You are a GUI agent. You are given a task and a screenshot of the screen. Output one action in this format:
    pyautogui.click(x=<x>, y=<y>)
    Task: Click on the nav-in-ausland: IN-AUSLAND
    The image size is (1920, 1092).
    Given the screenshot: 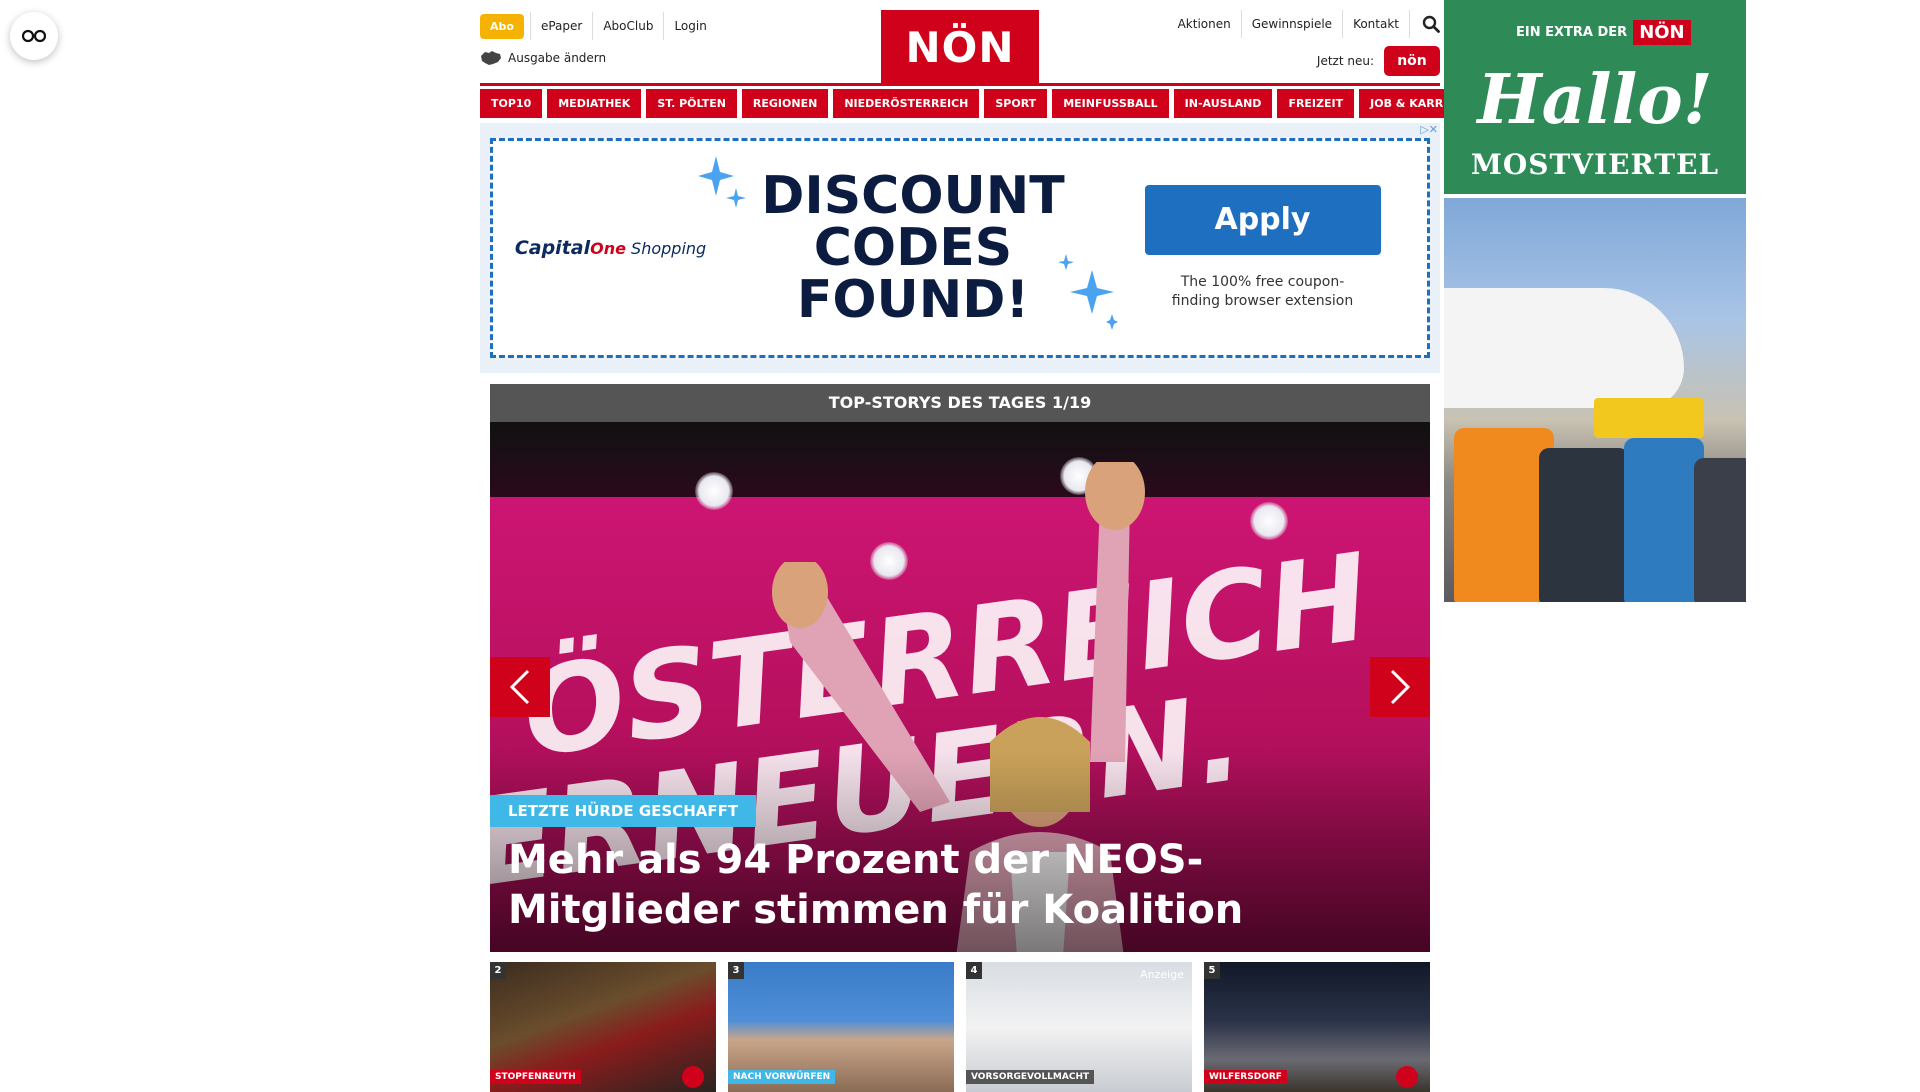 What is the action you would take?
    pyautogui.click(x=1223, y=103)
    